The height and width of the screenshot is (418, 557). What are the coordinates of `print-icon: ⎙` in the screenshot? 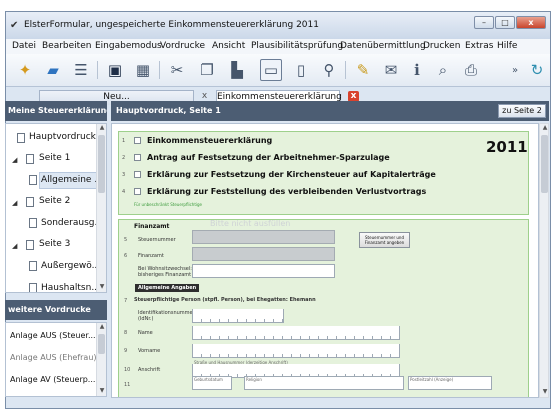 It's located at (471, 70).